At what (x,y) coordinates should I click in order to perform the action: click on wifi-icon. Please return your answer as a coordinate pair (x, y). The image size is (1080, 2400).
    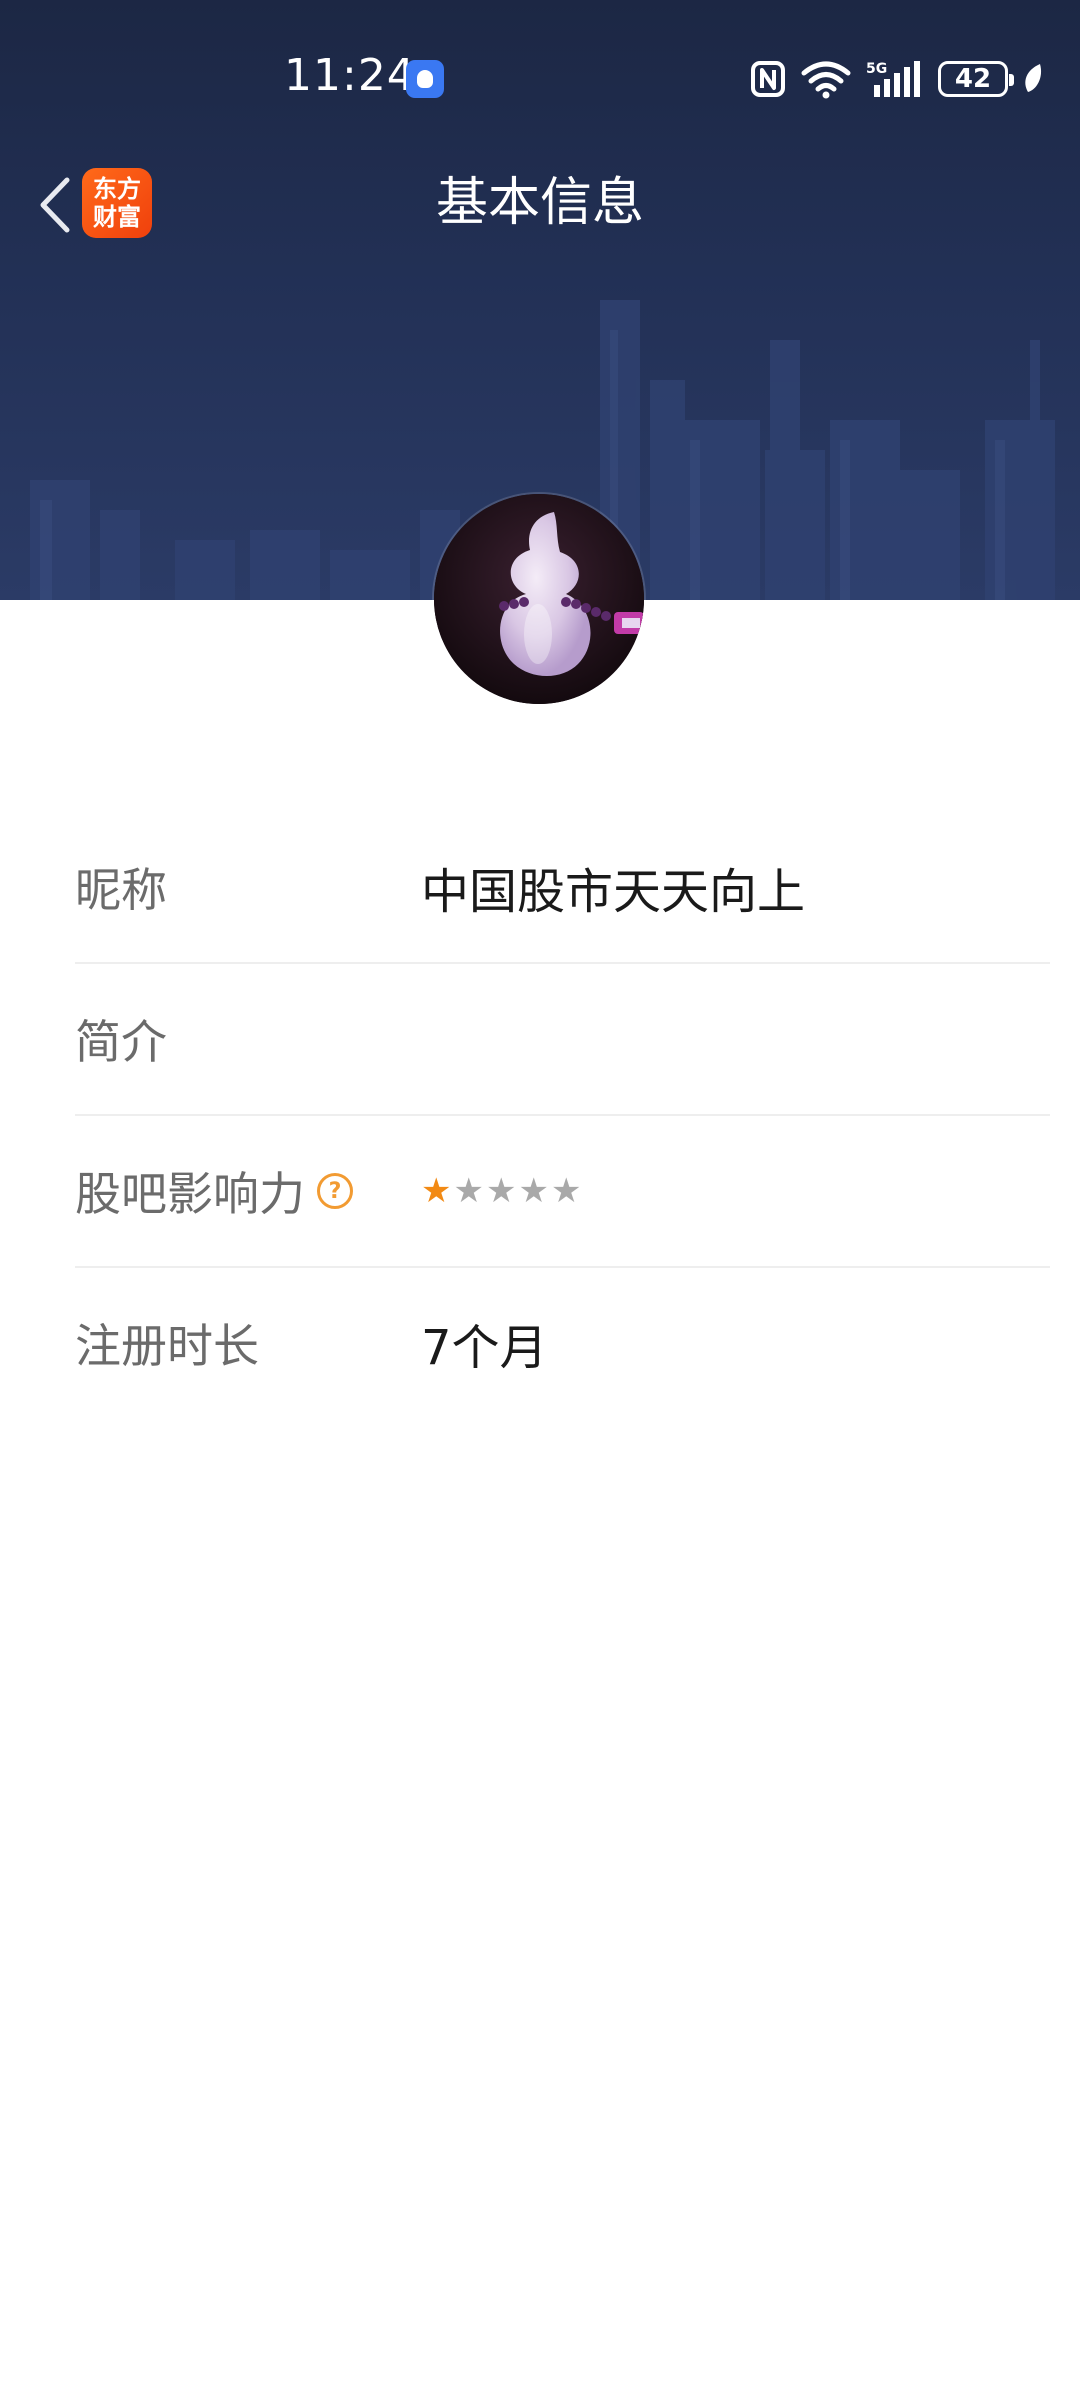
    Looking at the image, I should click on (826, 80).